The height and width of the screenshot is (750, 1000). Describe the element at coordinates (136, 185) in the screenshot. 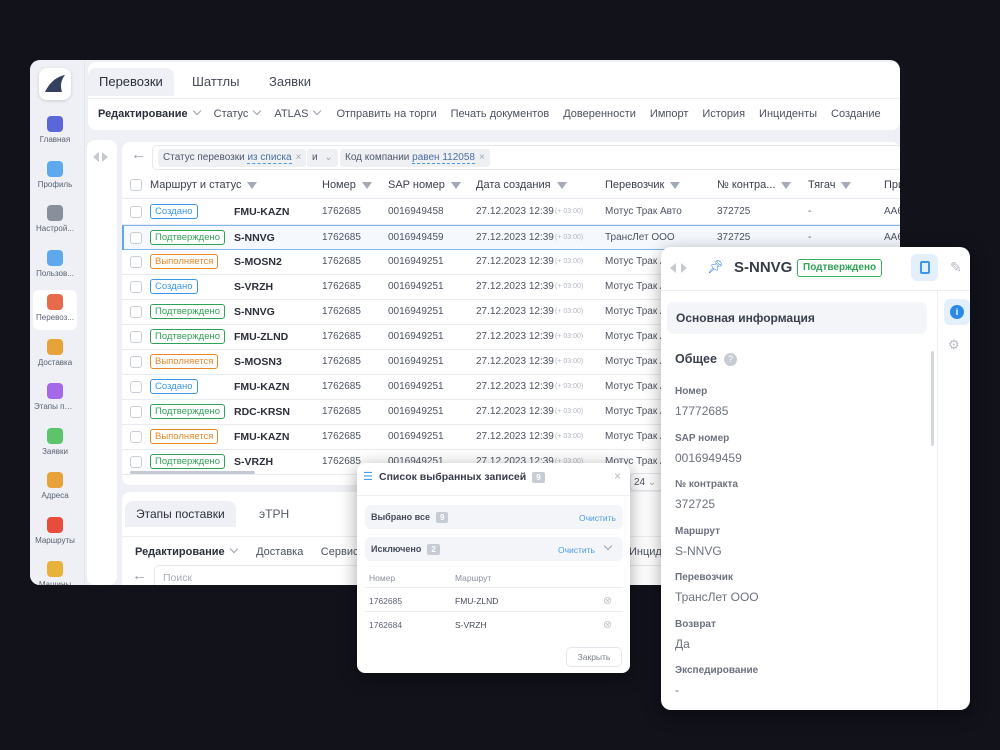

I see `select-all-checkbox` at that location.